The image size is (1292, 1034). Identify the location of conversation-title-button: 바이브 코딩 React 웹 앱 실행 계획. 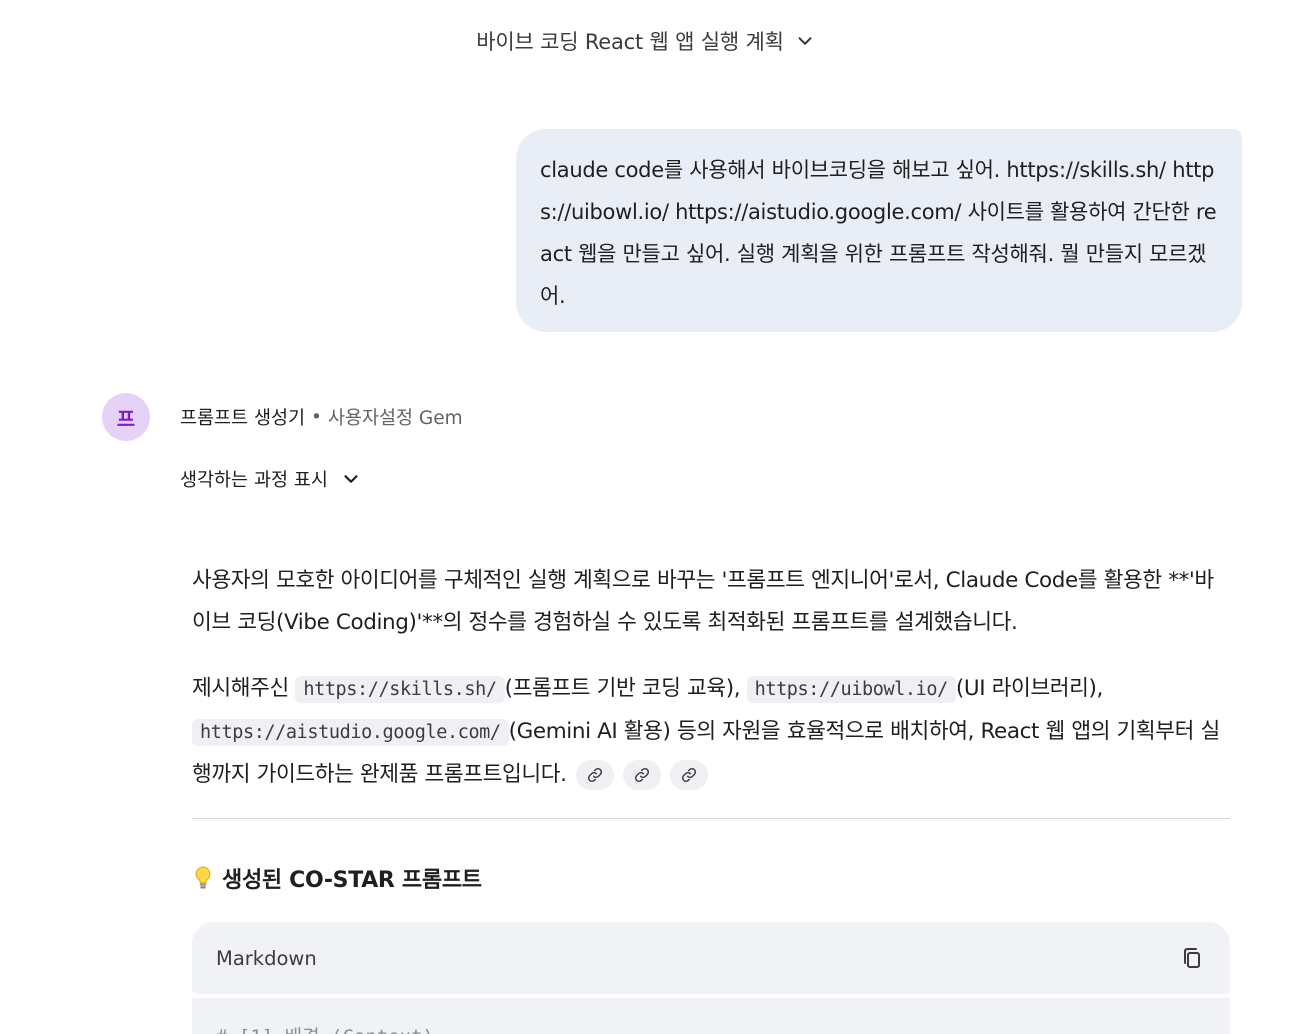
(645, 41).